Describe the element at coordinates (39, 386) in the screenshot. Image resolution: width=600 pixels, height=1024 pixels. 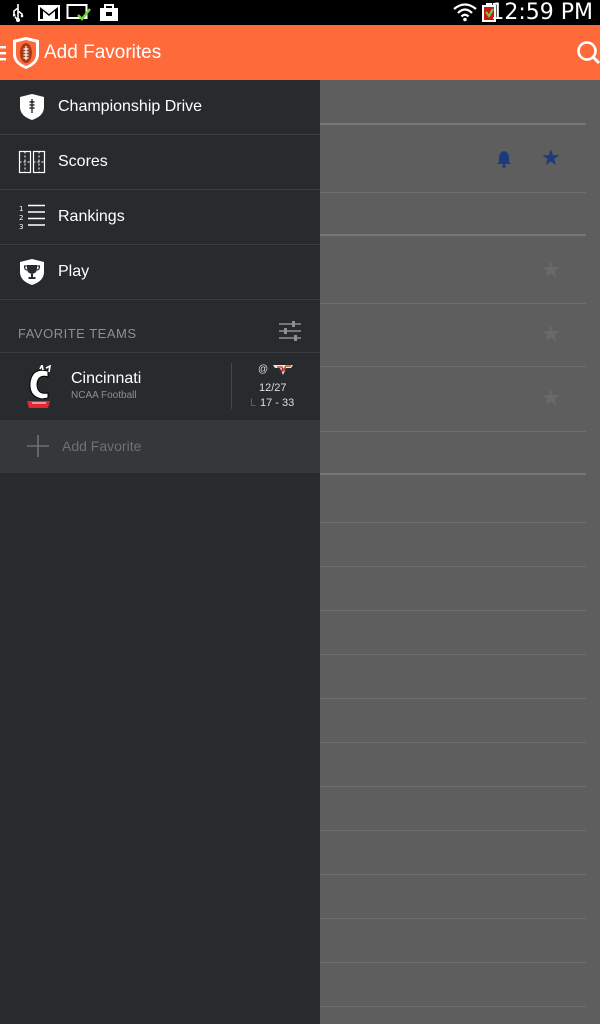
I see `cincinnati-logo-icon` at that location.